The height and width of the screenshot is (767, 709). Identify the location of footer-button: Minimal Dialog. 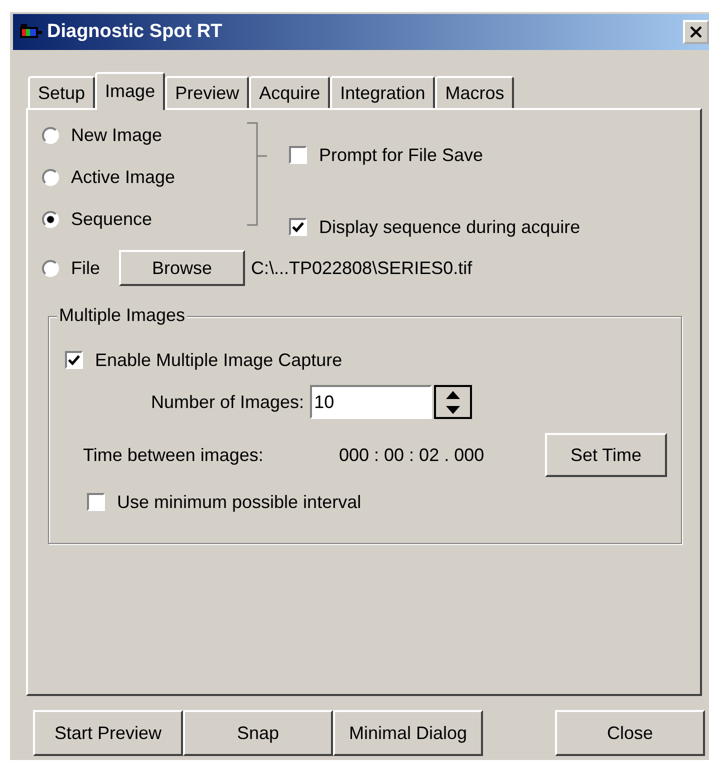
(408, 733).